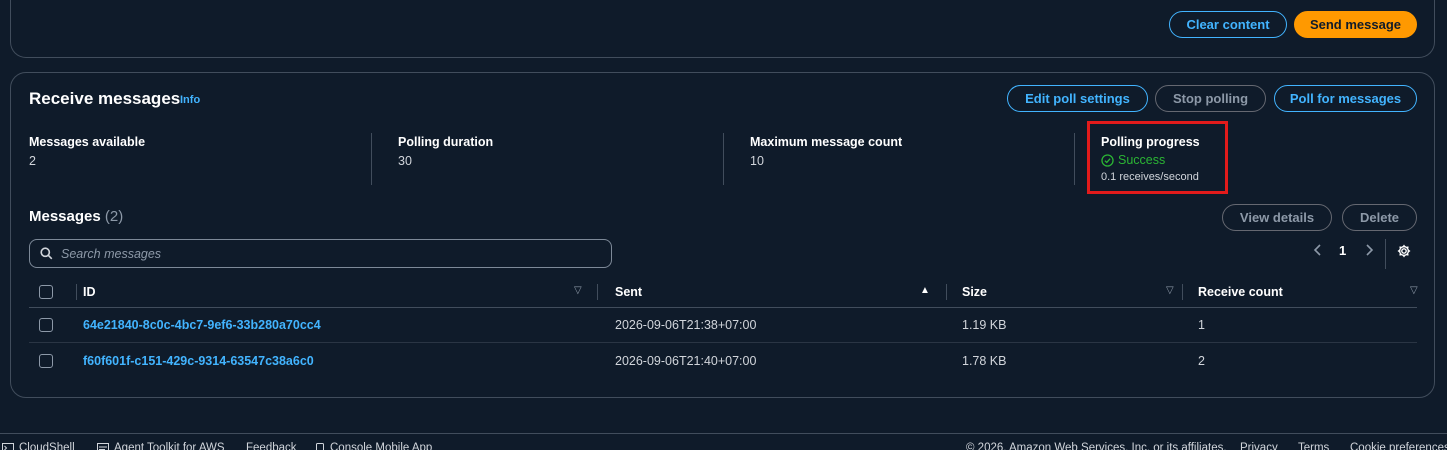 This screenshot has width=1447, height=450. What do you see at coordinates (271, 446) in the screenshot?
I see `feedback-link: Feedback` at bounding box center [271, 446].